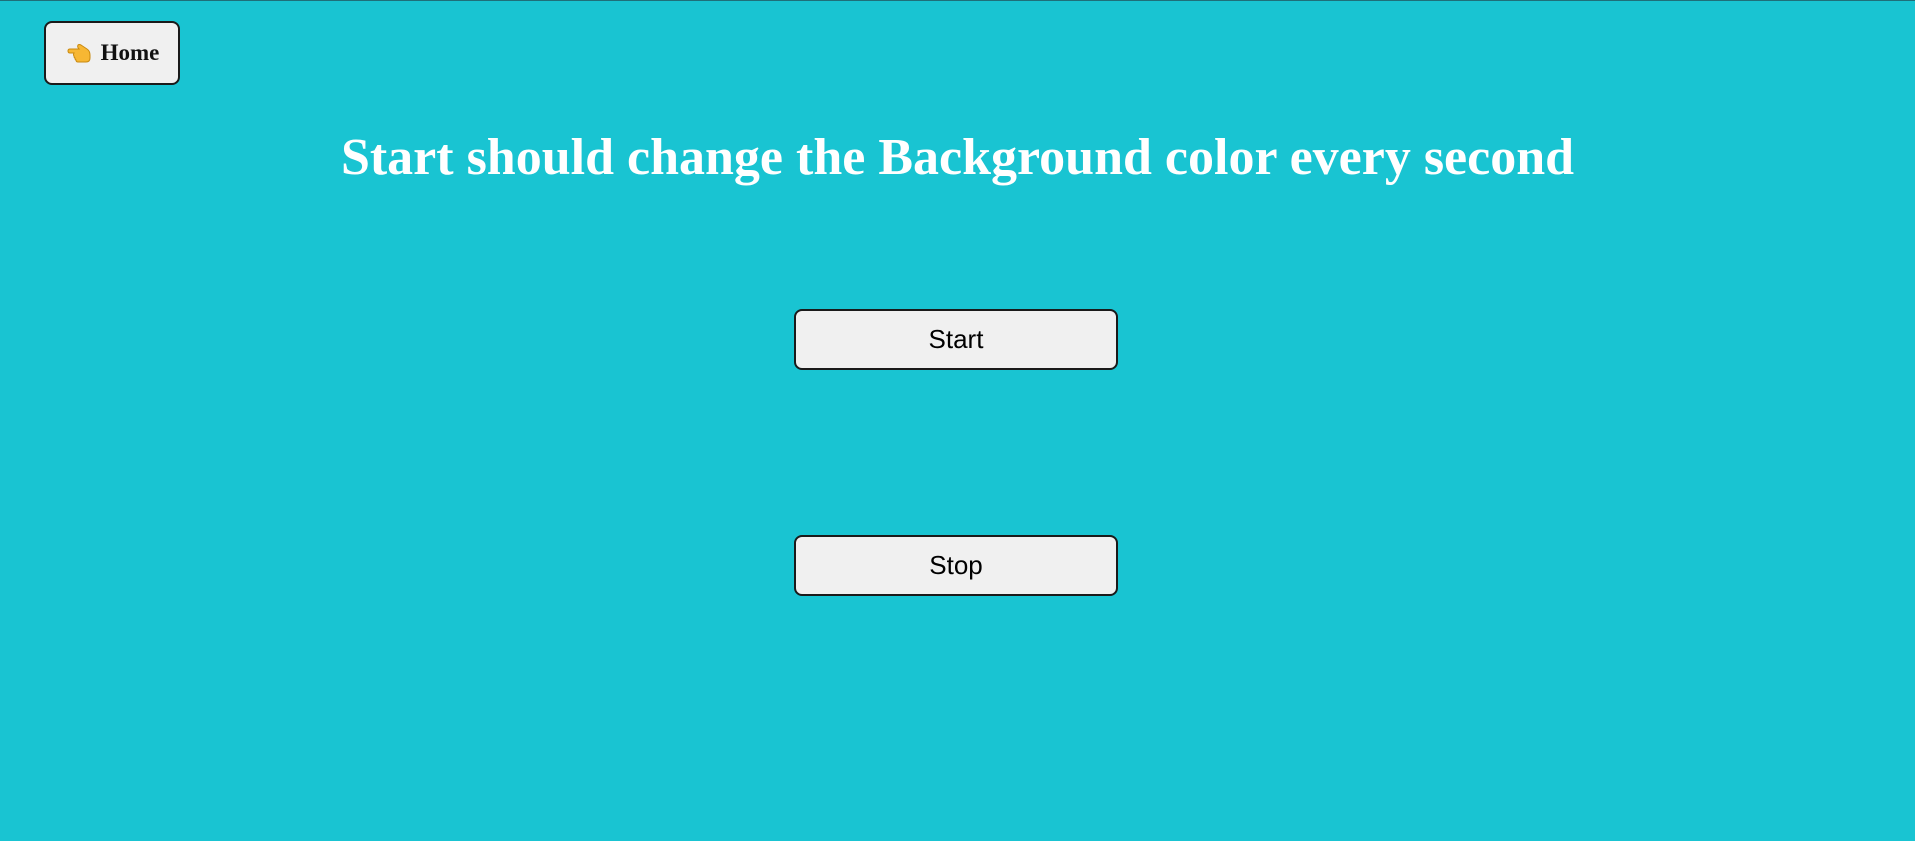 This screenshot has height=841, width=1915. I want to click on stop-button: Stop, so click(956, 565).